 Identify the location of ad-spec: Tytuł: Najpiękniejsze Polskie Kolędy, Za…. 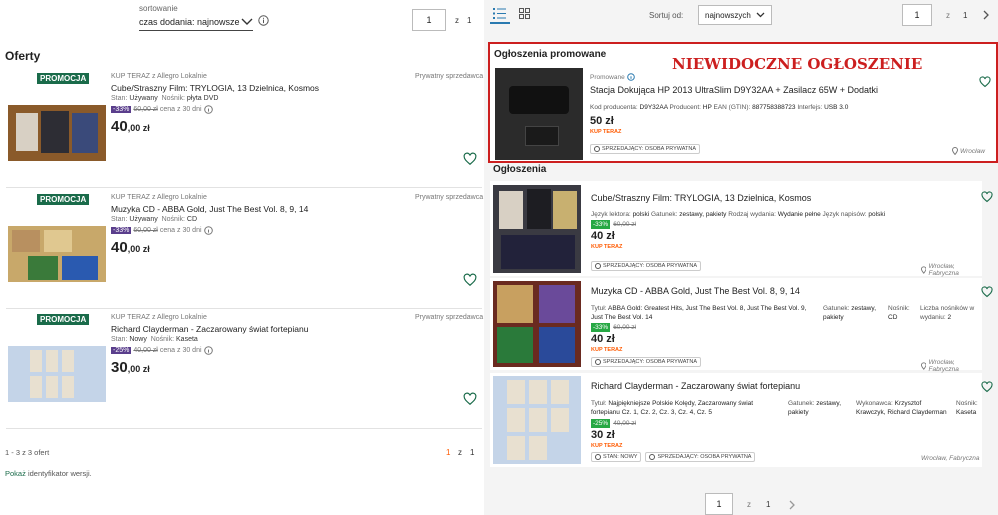
(686, 408).